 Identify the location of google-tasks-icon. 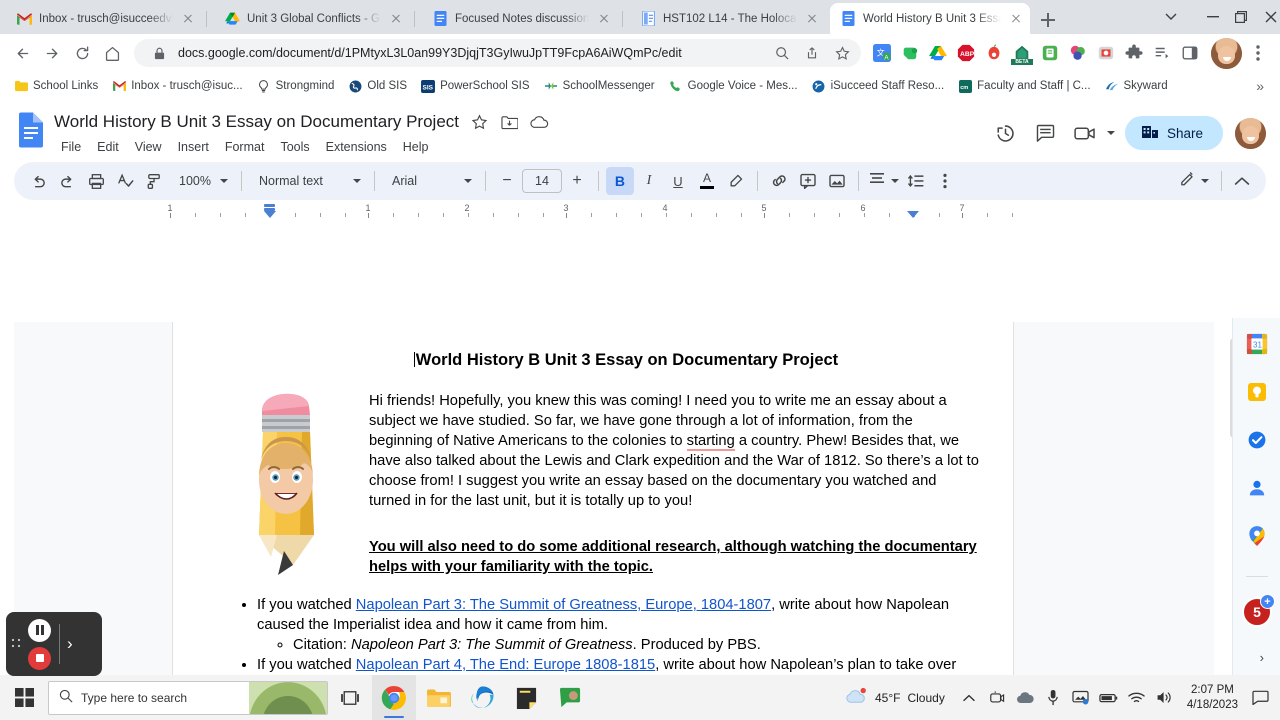
(1257, 440).